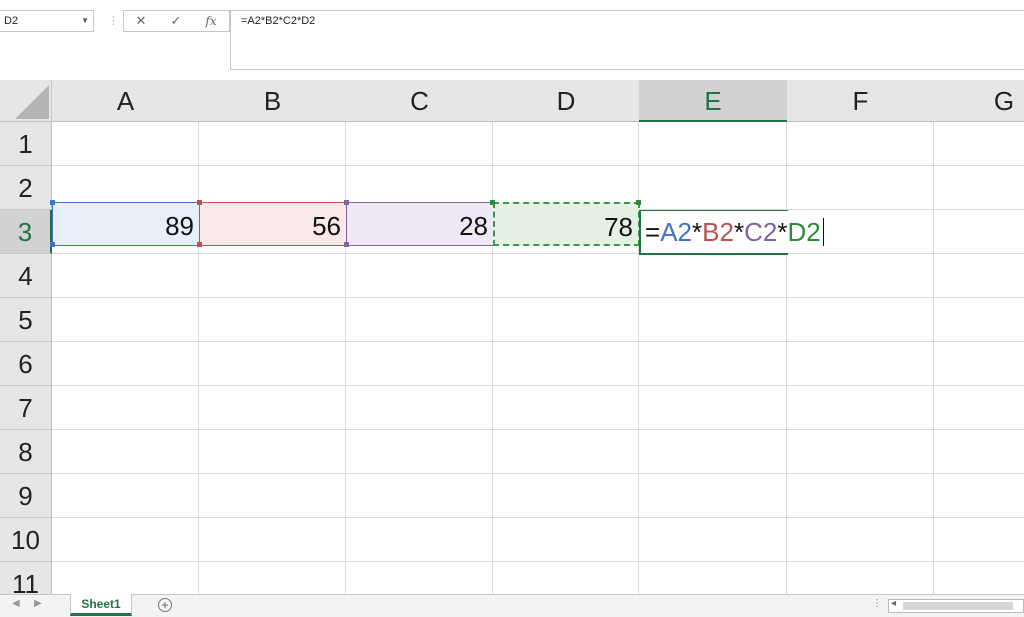 The height and width of the screenshot is (617, 1024). Describe the element at coordinates (26, 320) in the screenshot. I see `row-header-5: 5` at that location.